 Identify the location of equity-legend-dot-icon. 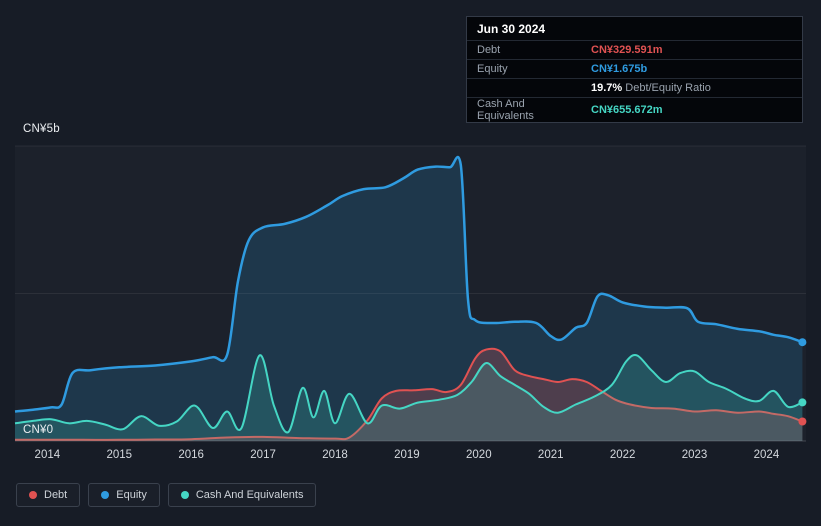
(105, 495).